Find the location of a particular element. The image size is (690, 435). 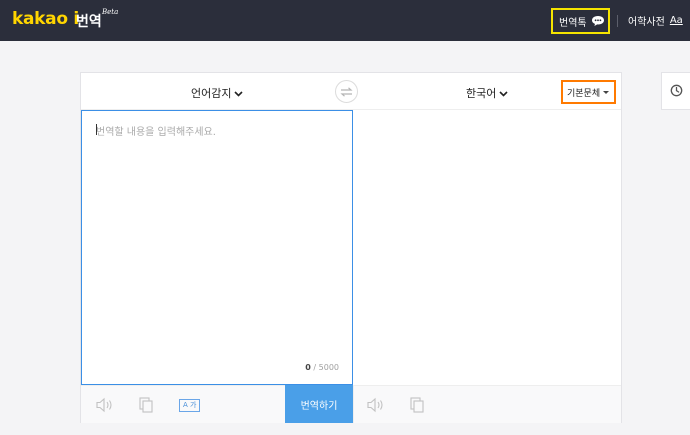

kakao-i-logo: kakao i is located at coordinates (45, 19).